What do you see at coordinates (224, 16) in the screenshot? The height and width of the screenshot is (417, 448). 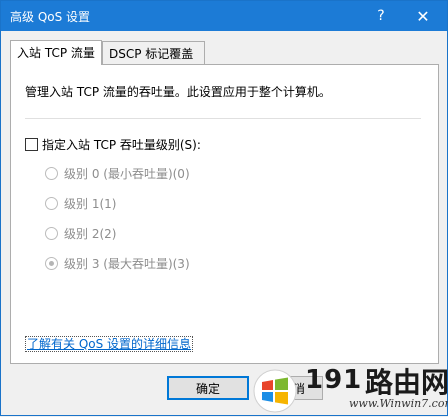 I see `title-bar: 高级 QoS 设置 ? ✕` at bounding box center [224, 16].